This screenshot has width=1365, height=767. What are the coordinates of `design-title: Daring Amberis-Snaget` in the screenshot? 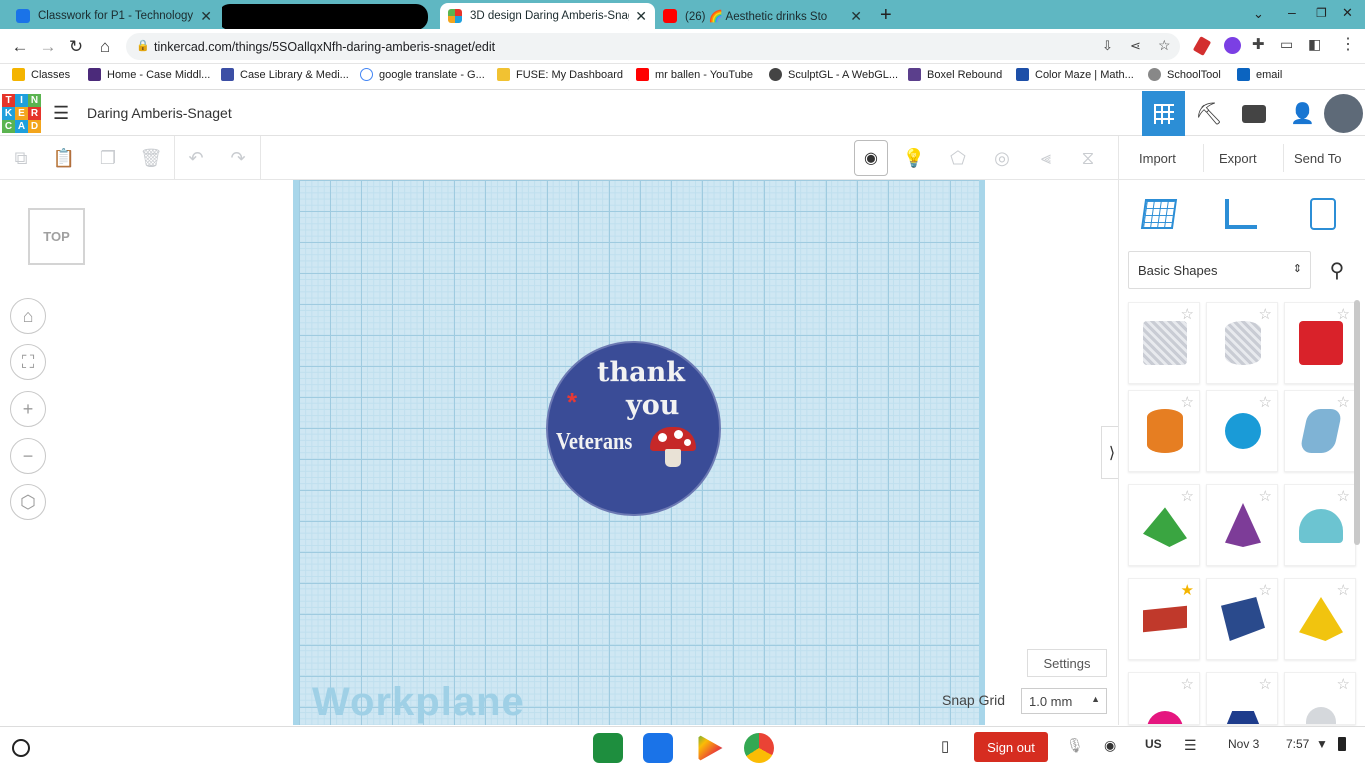 It's located at (159, 113).